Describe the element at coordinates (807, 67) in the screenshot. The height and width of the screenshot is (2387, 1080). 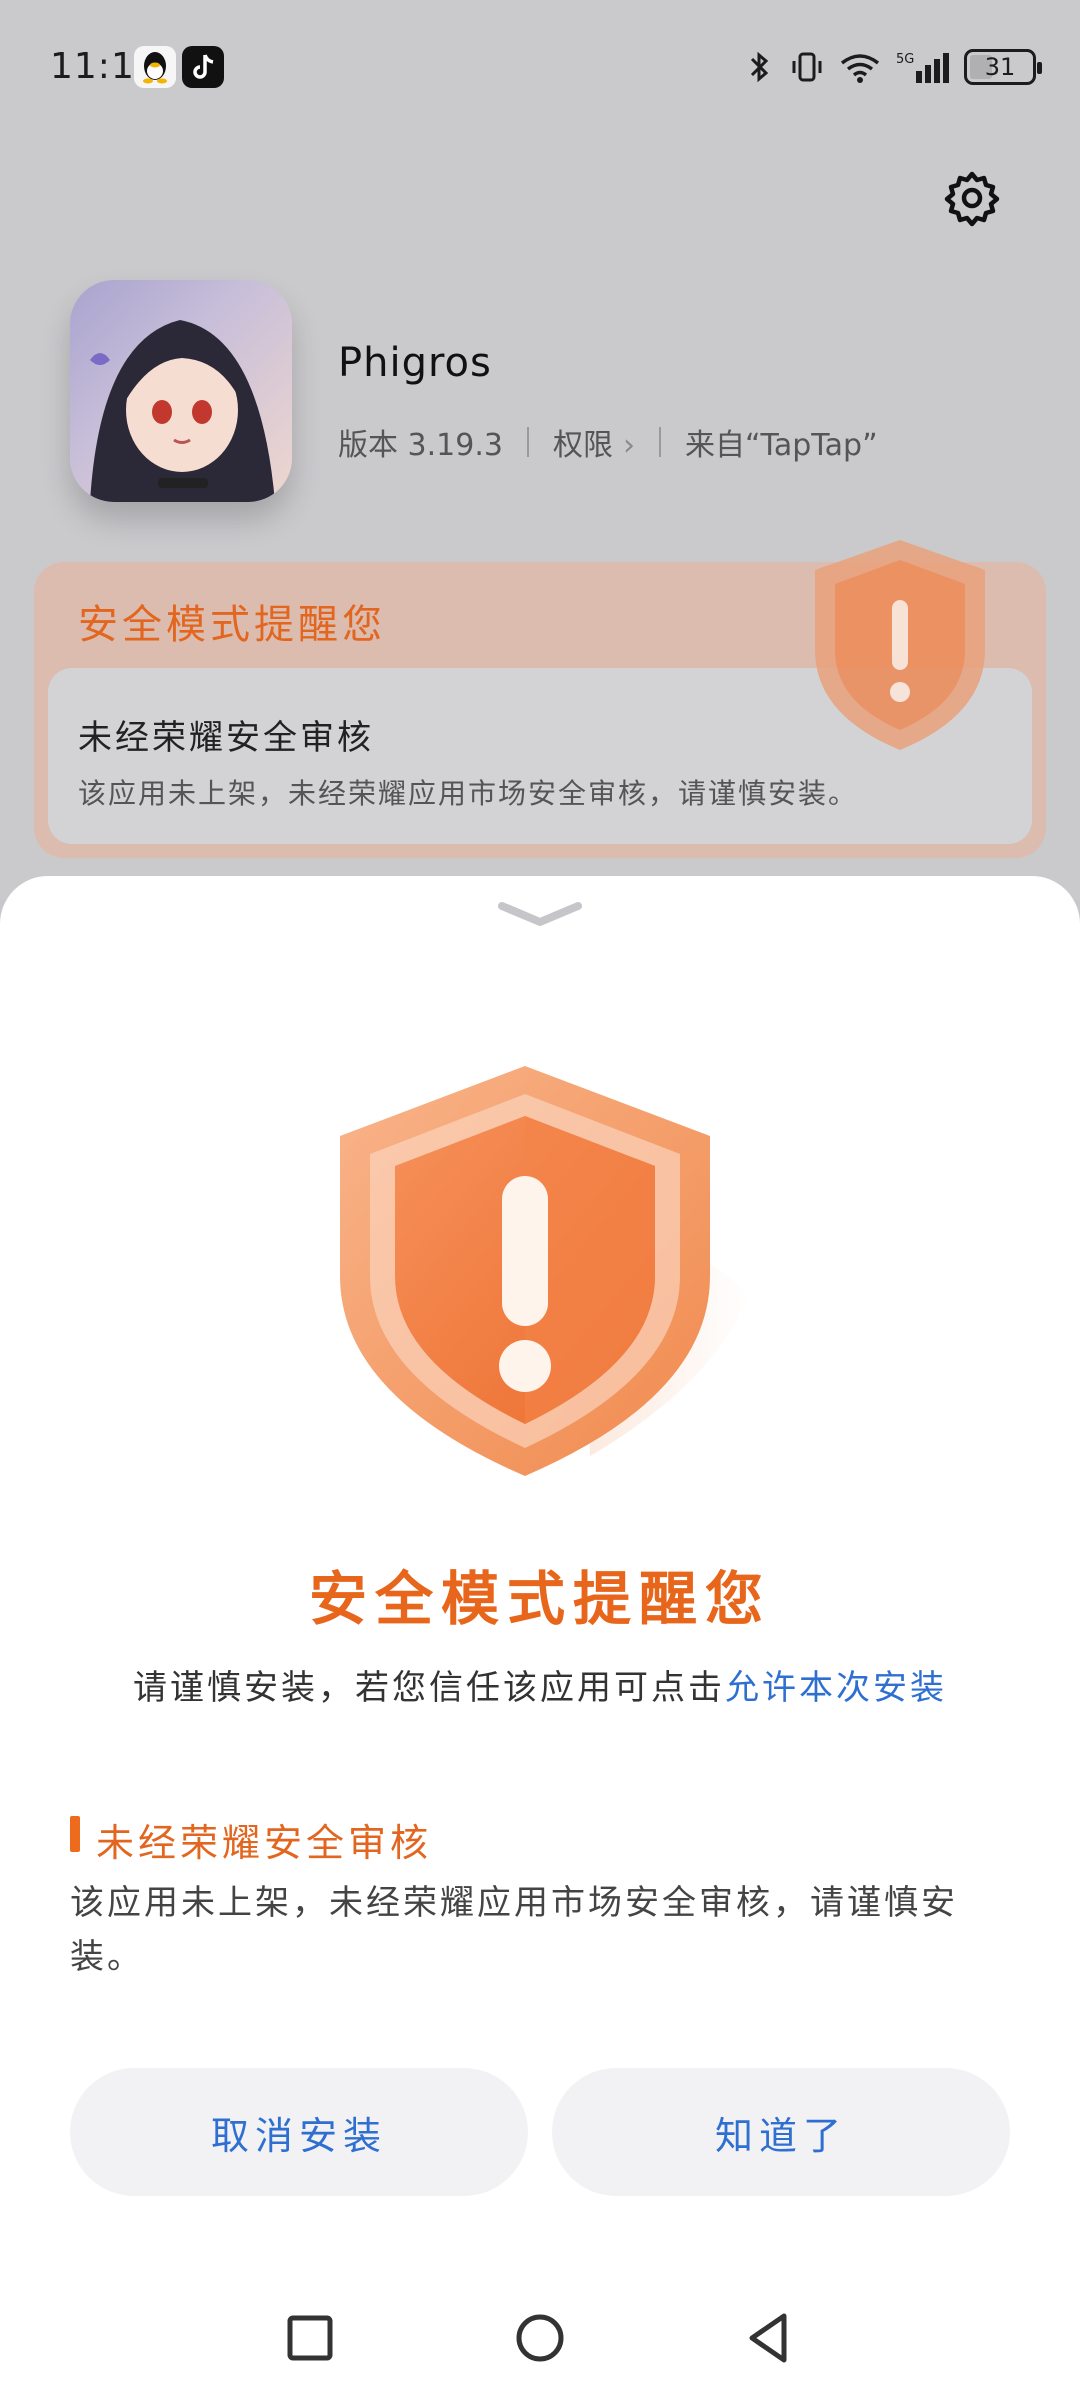
I see `vibrate-icon` at that location.